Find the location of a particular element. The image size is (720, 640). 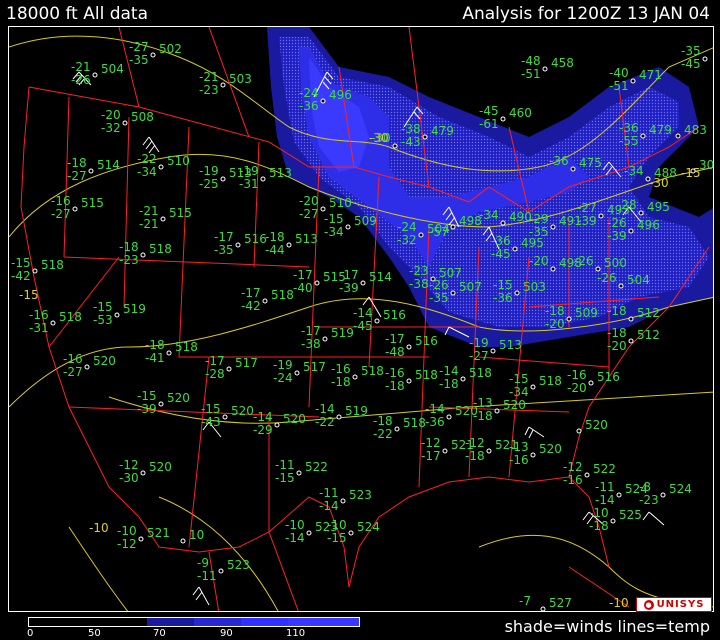

station-plot: -16 518 -31 is located at coordinates (55, 321).